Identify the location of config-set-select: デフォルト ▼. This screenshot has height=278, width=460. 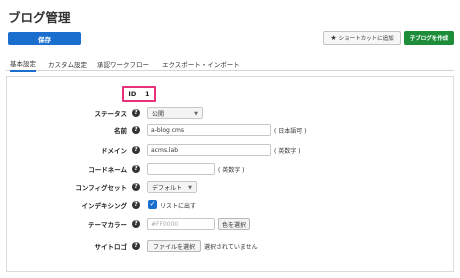
(172, 187).